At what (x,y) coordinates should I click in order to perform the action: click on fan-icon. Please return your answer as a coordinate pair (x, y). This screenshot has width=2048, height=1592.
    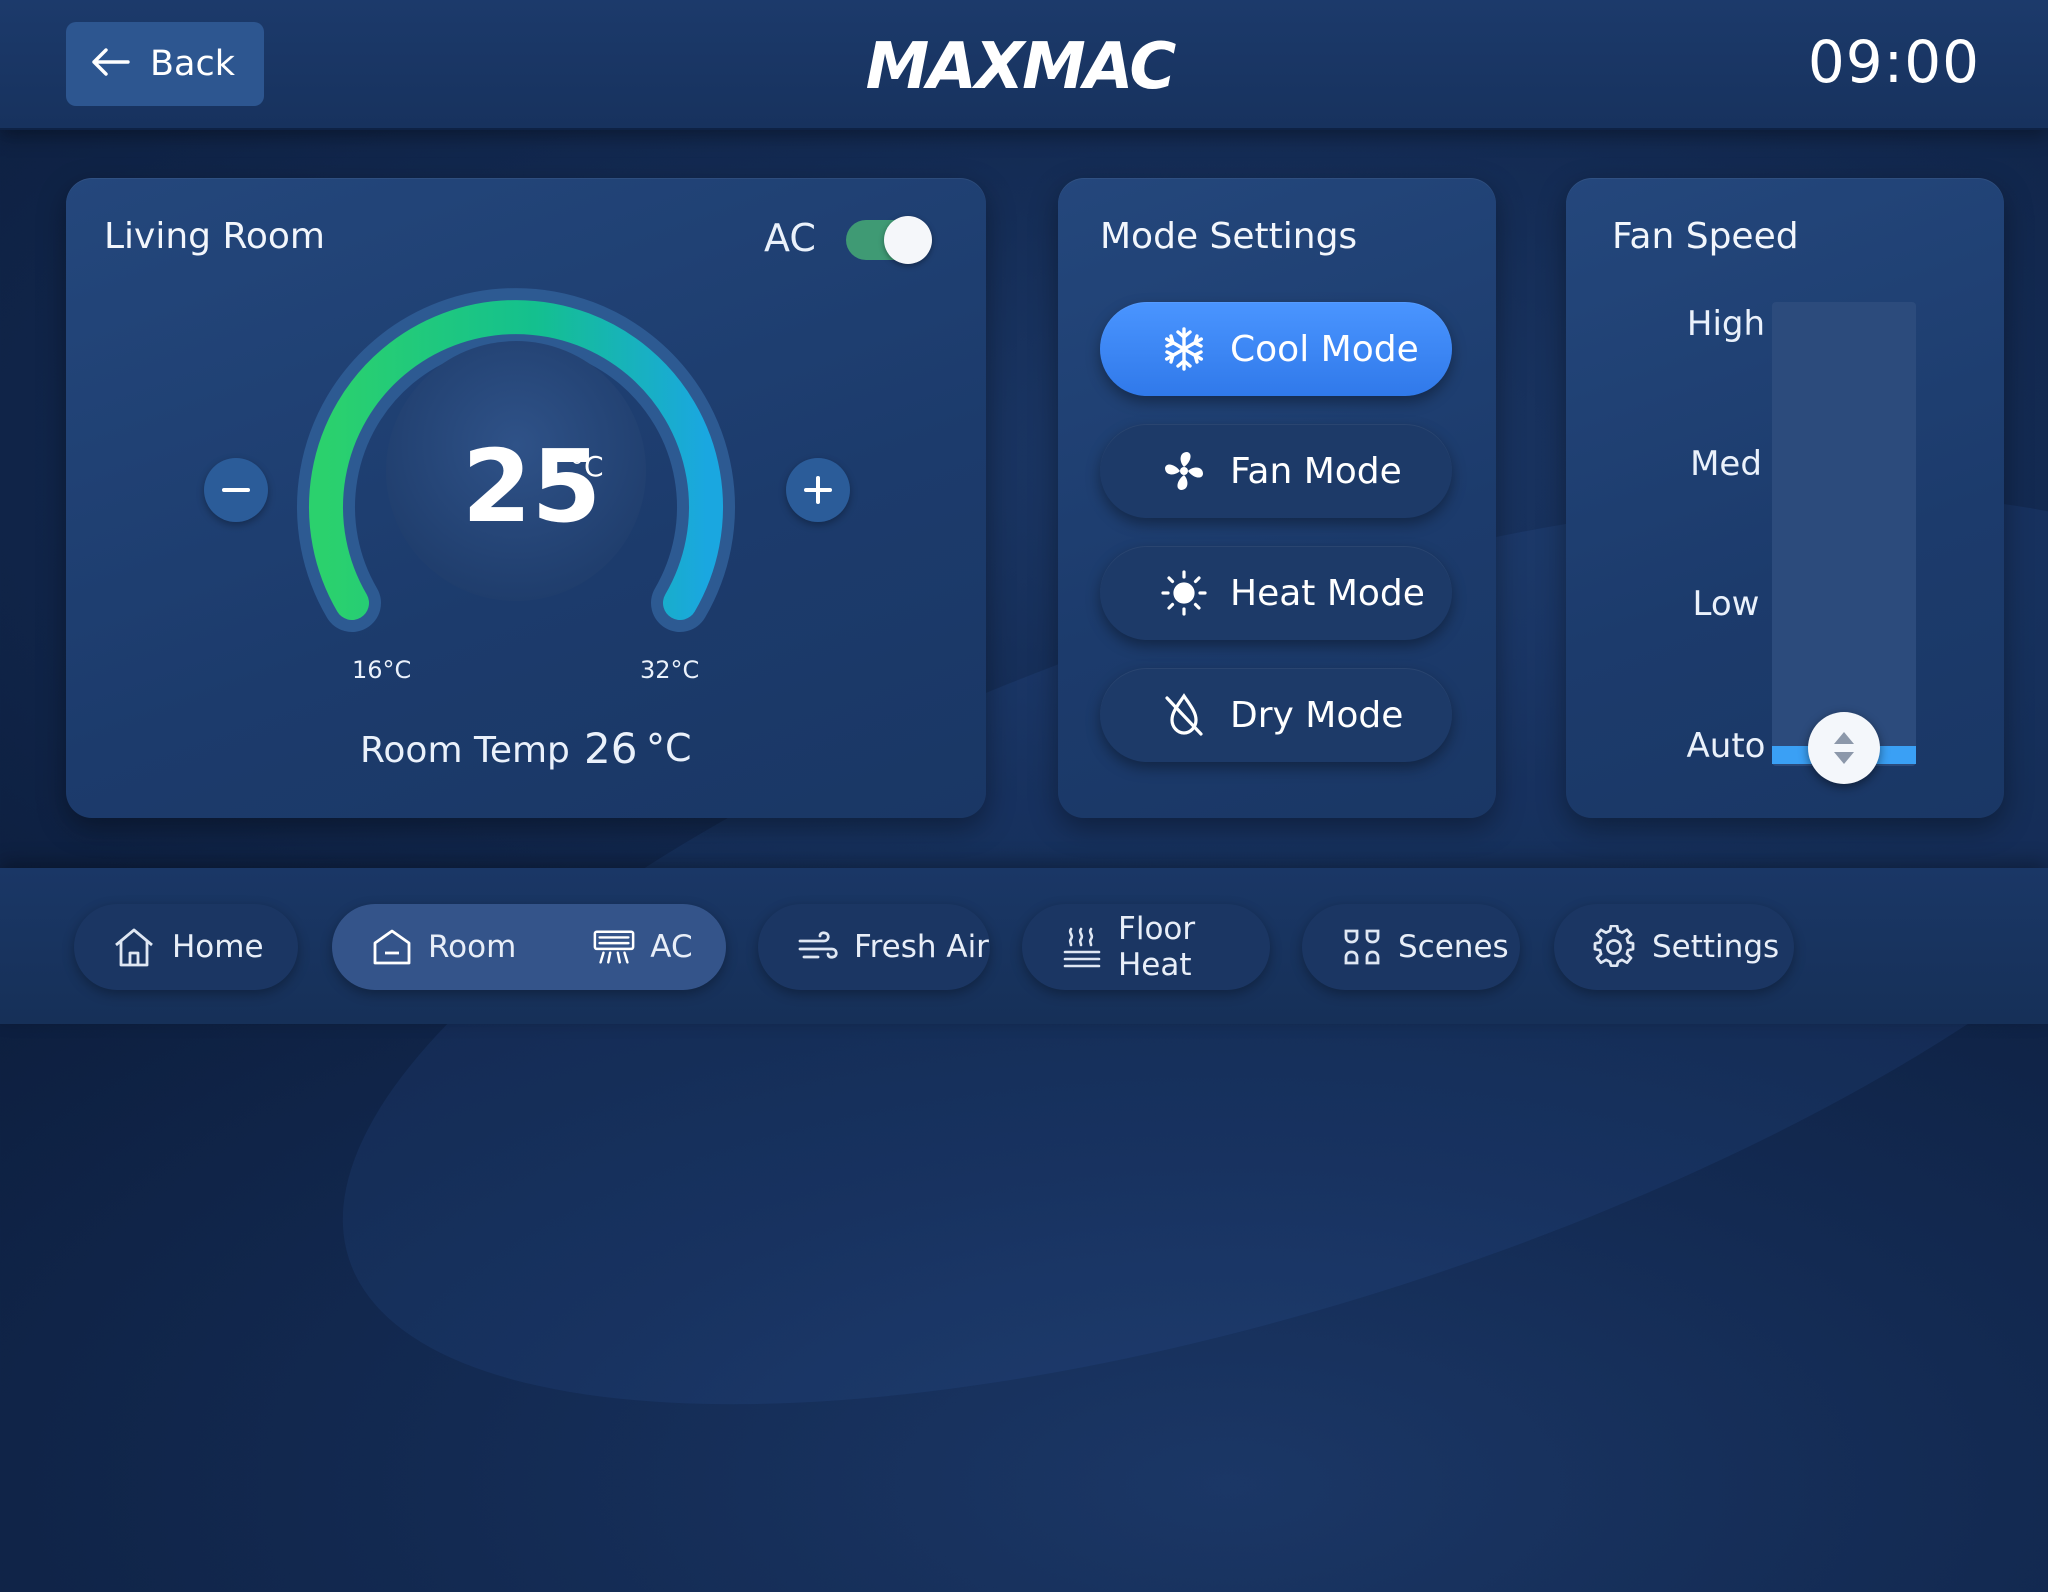
    Looking at the image, I should click on (1184, 471).